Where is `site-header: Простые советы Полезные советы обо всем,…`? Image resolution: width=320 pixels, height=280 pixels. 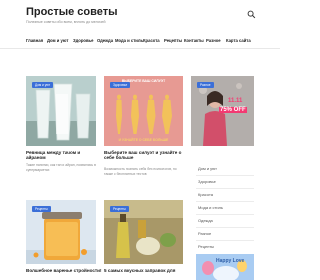
site-header: Простые советы Полезные советы обо всем,… is located at coordinates (140, 17).